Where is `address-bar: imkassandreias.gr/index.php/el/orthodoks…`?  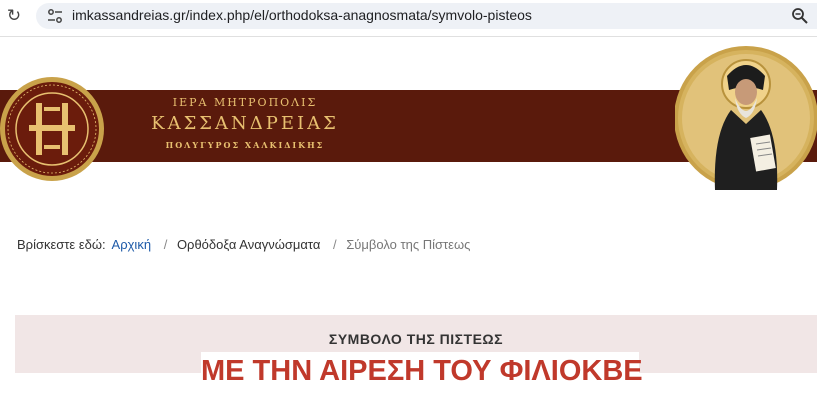 address-bar: imkassandreias.gr/index.php/el/orthodoks… is located at coordinates (426, 16).